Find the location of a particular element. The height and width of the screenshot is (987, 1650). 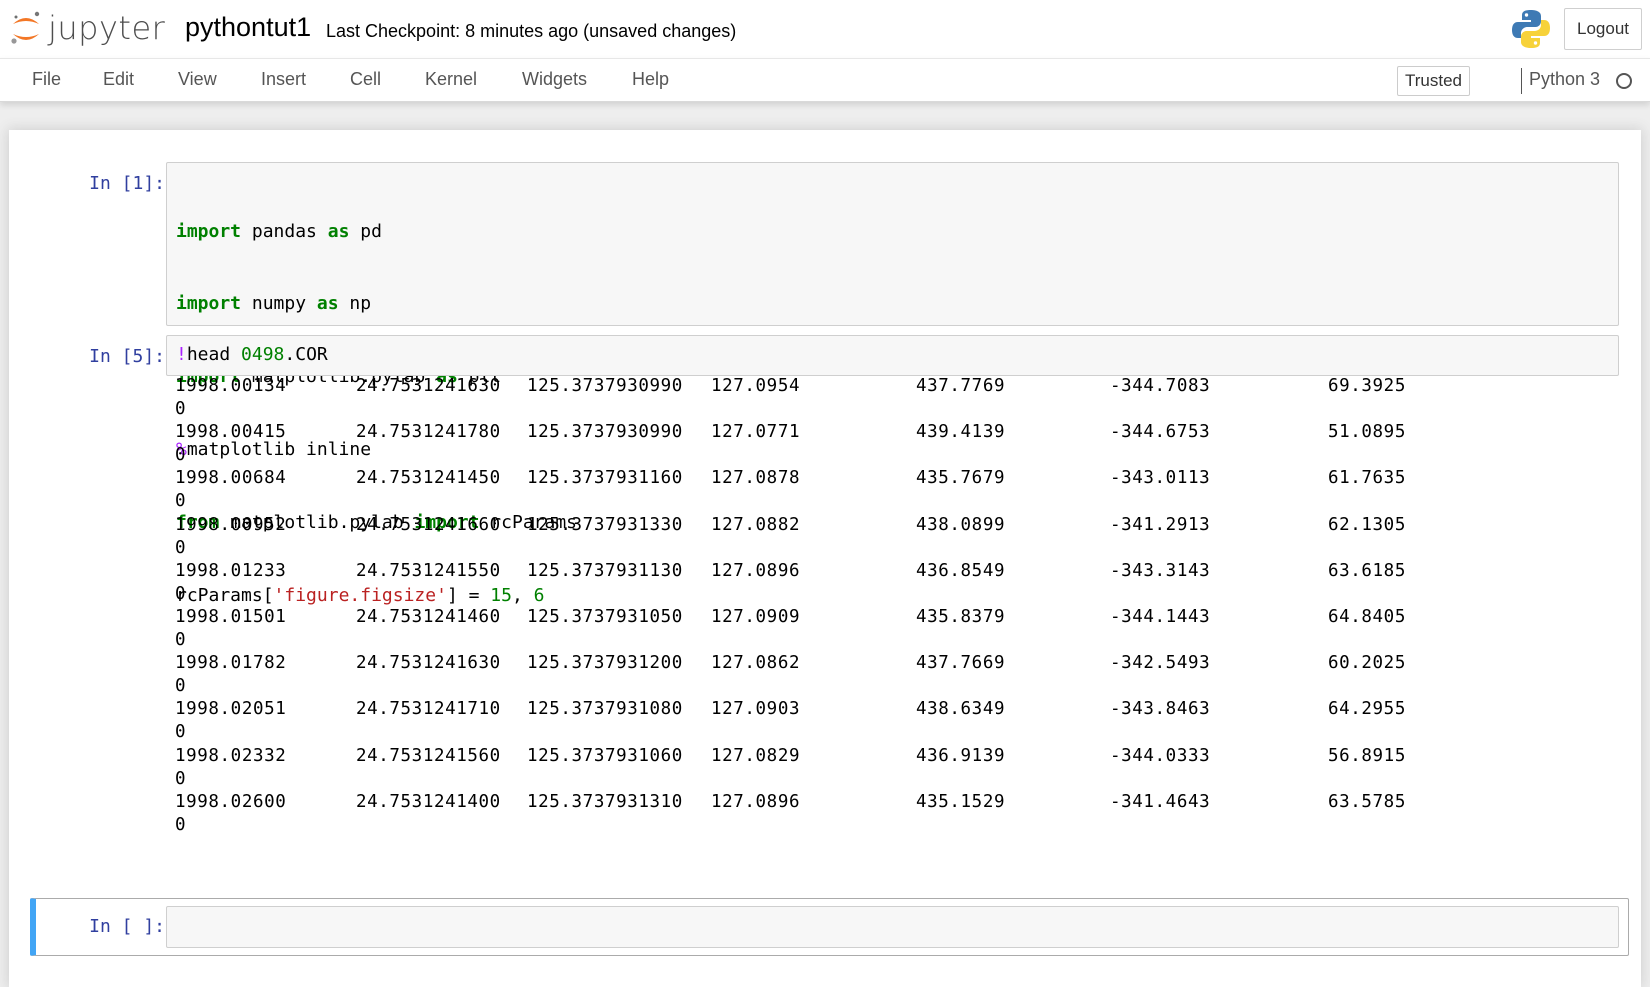

menu-edit: Edit is located at coordinates (118, 79).